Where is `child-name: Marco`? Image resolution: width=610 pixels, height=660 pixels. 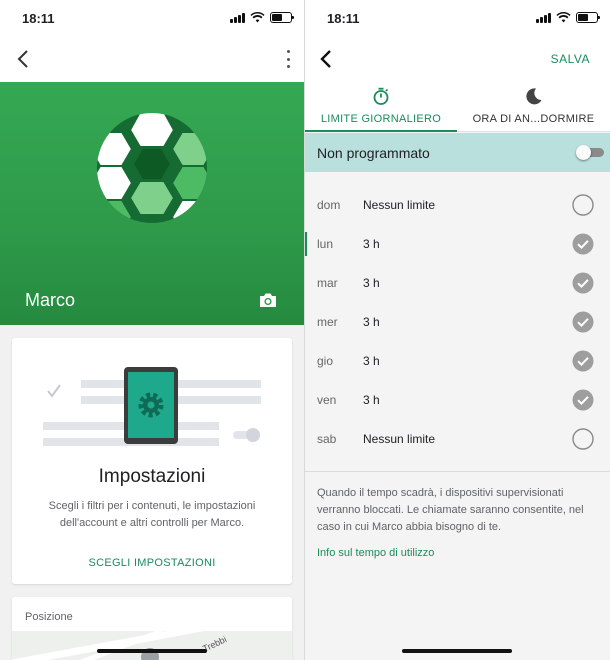
child-name: Marco is located at coordinates (50, 300).